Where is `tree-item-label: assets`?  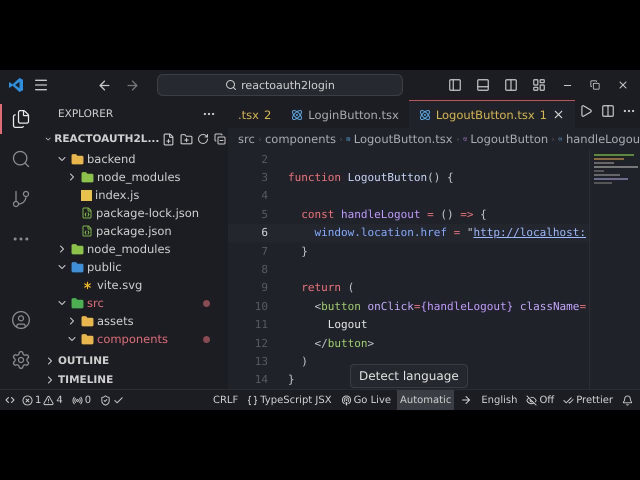
tree-item-label: assets is located at coordinates (115, 321).